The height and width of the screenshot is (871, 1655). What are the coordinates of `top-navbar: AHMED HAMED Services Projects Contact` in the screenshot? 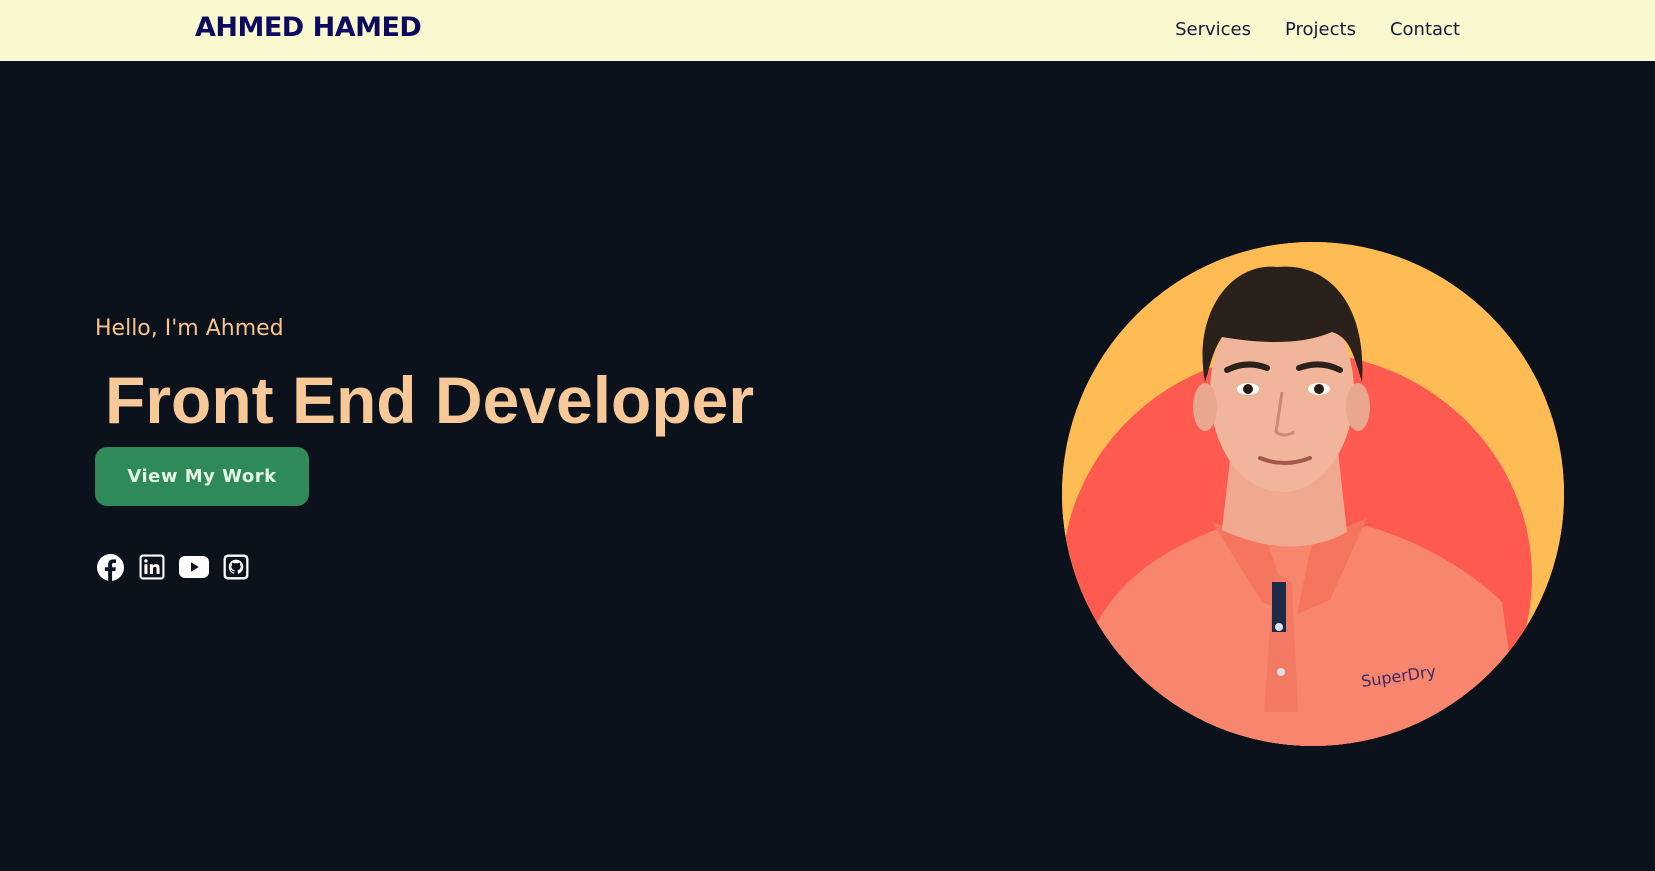 It's located at (827, 30).